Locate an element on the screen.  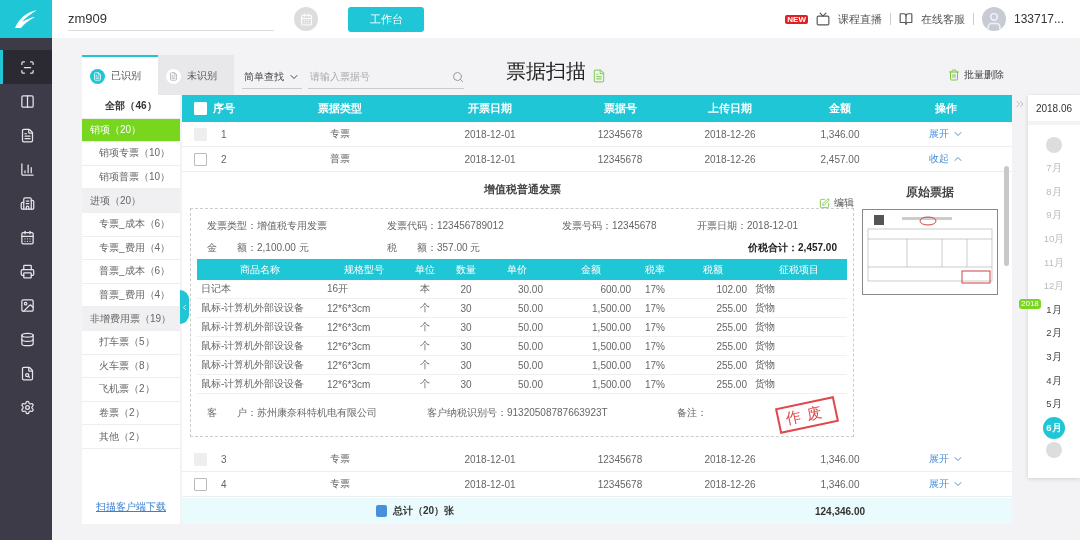
trash-icon is located at coordinates (954, 75).